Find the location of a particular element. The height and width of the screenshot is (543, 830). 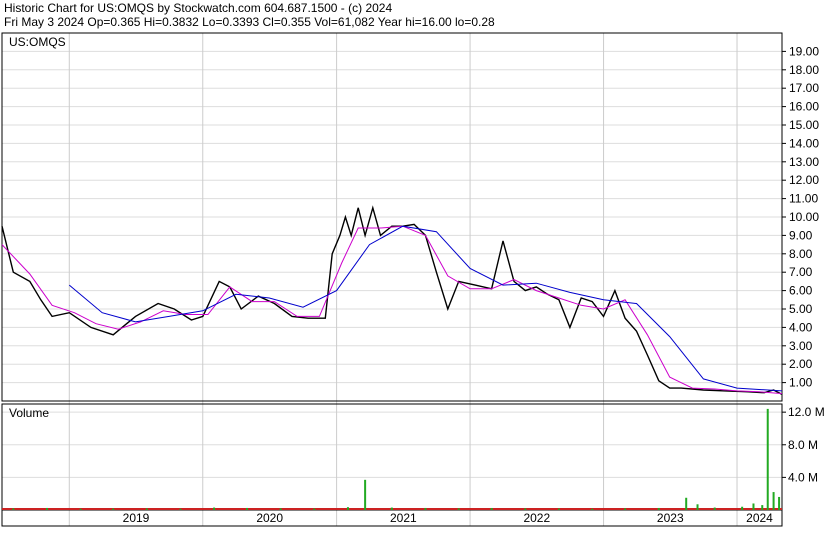

price-tick-label: 15.00 is located at coordinates (804, 125).